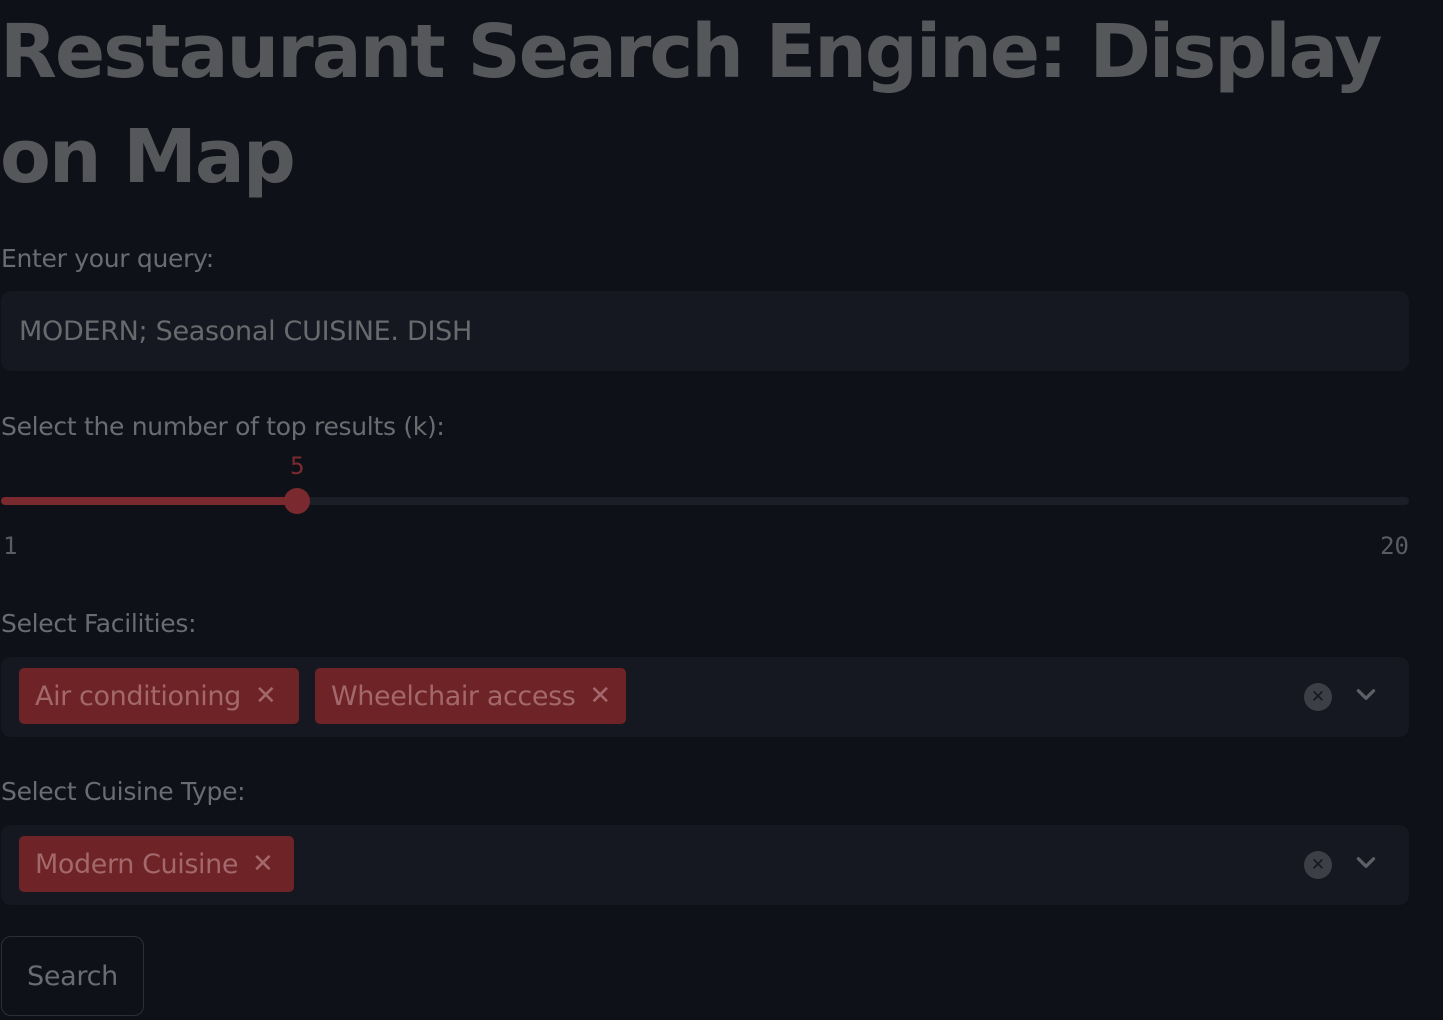  Describe the element at coordinates (223, 426) in the screenshot. I see `k-slider-label: Select the number of top results (k):` at that location.